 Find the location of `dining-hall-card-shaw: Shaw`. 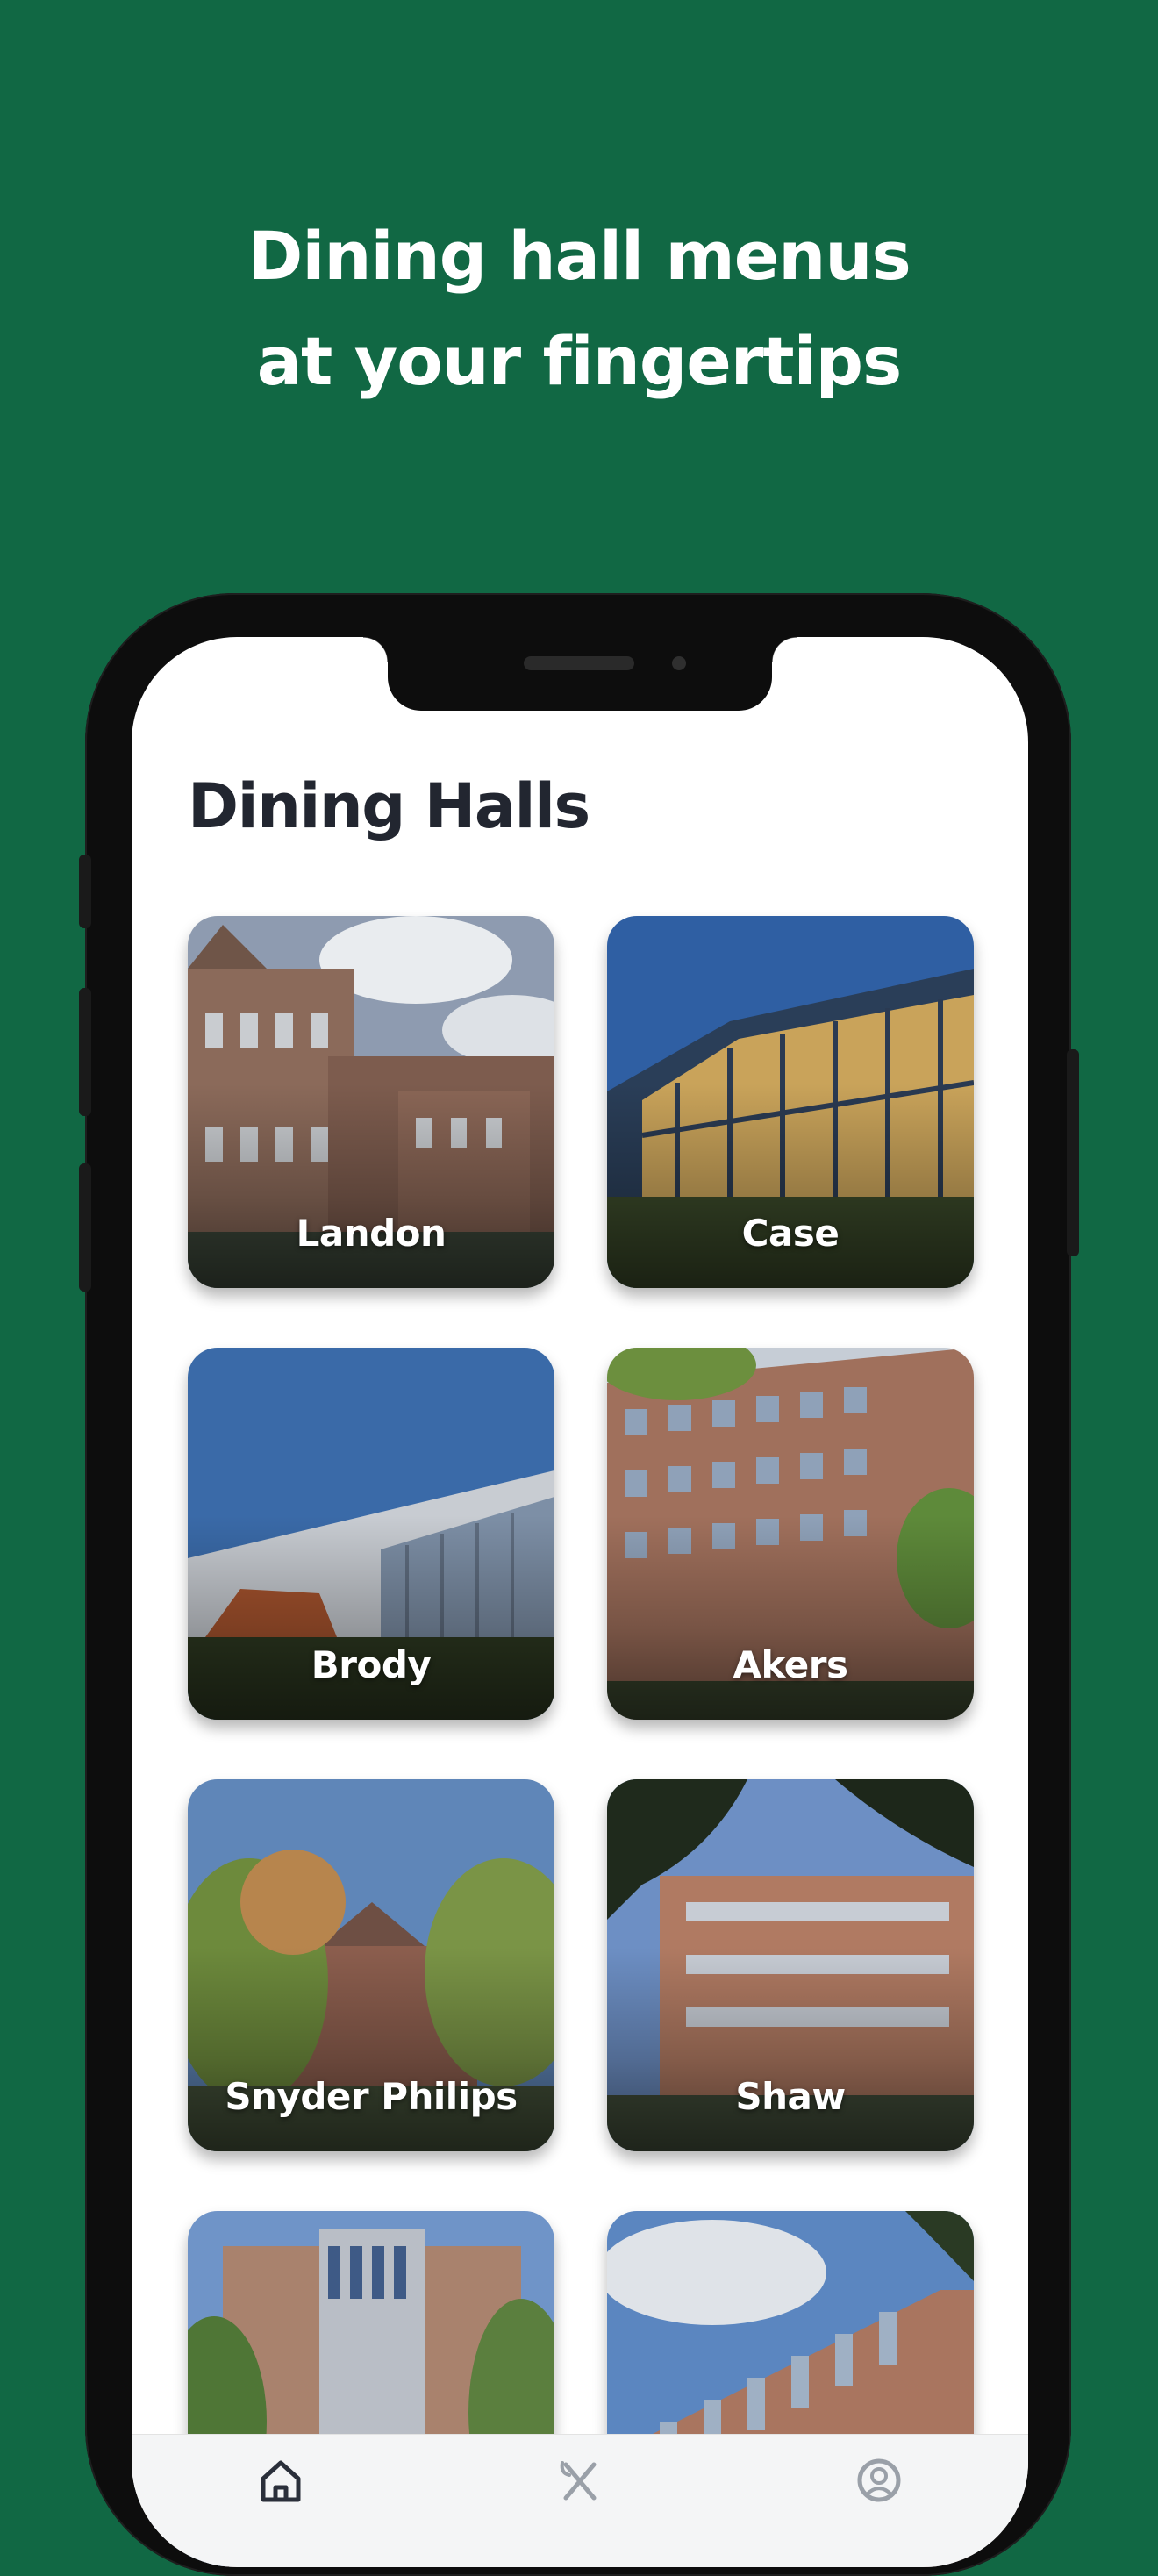

dining-hall-card-shaw: Shaw is located at coordinates (791, 1965).